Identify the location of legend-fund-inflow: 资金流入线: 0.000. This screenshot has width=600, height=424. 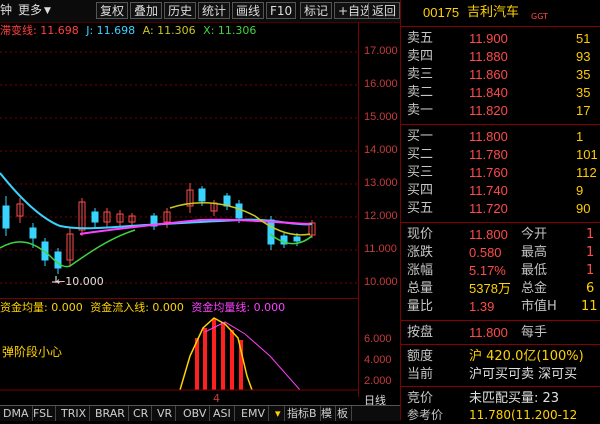
(137, 307).